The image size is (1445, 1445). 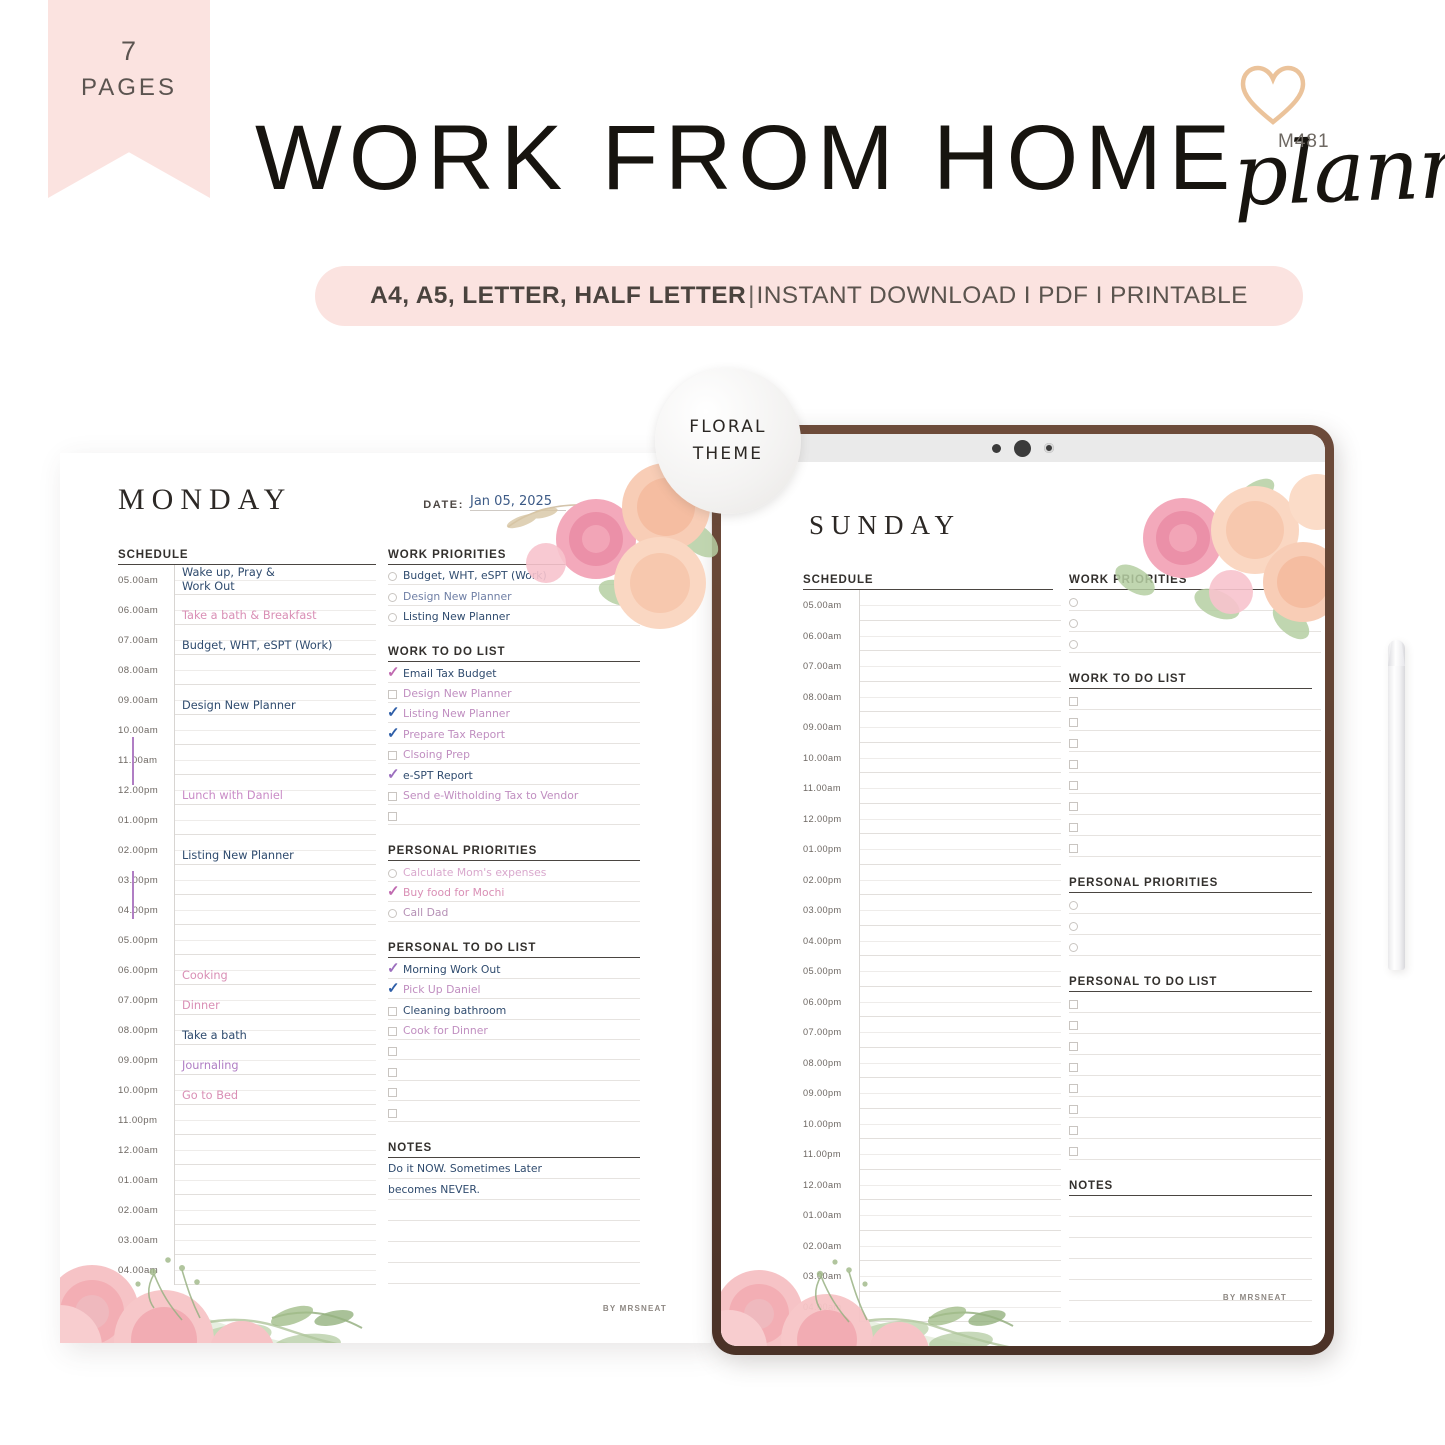 What do you see at coordinates (247, 1000) in the screenshot?
I see `schedule-row: 07.00pm Dinner` at bounding box center [247, 1000].